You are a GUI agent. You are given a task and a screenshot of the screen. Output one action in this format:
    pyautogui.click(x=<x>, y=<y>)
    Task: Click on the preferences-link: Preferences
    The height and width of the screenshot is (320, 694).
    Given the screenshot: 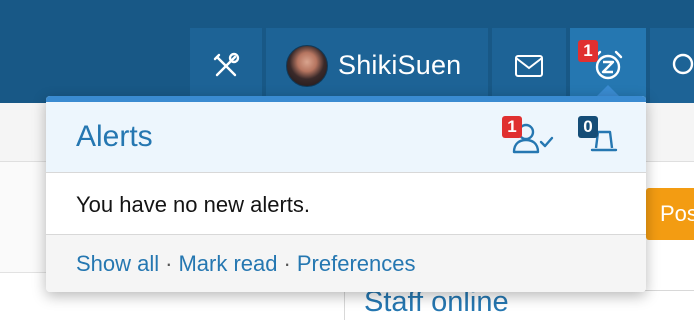 What is the action you would take?
    pyautogui.click(x=356, y=264)
    